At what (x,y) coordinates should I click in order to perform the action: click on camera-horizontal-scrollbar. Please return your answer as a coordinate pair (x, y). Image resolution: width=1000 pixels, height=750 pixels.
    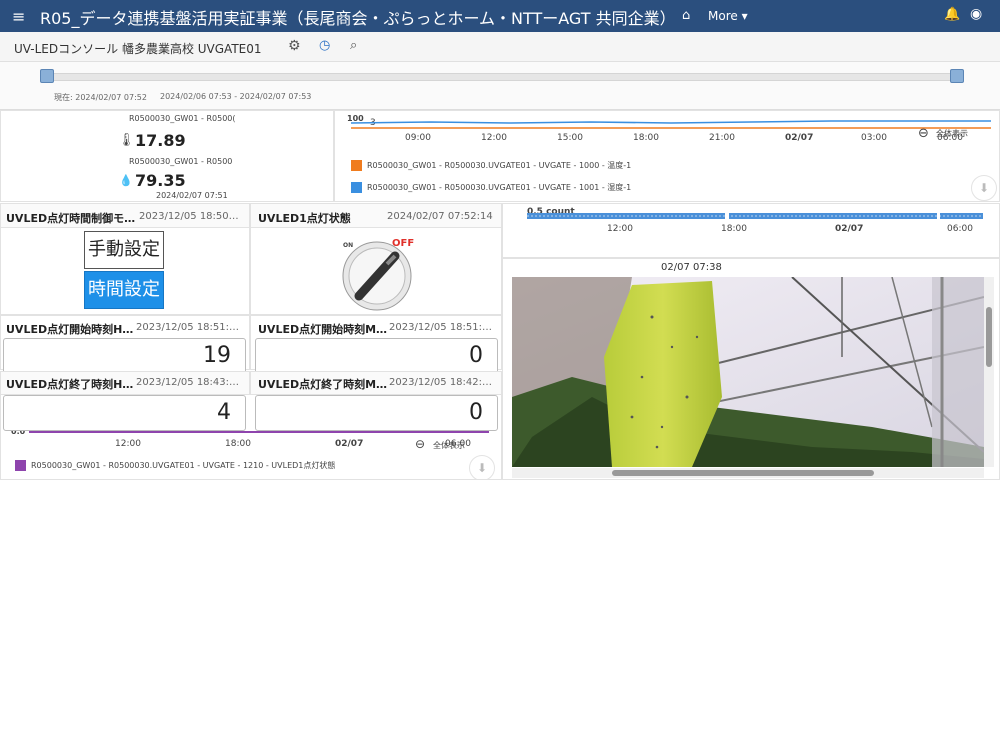
    Looking at the image, I should click on (748, 473).